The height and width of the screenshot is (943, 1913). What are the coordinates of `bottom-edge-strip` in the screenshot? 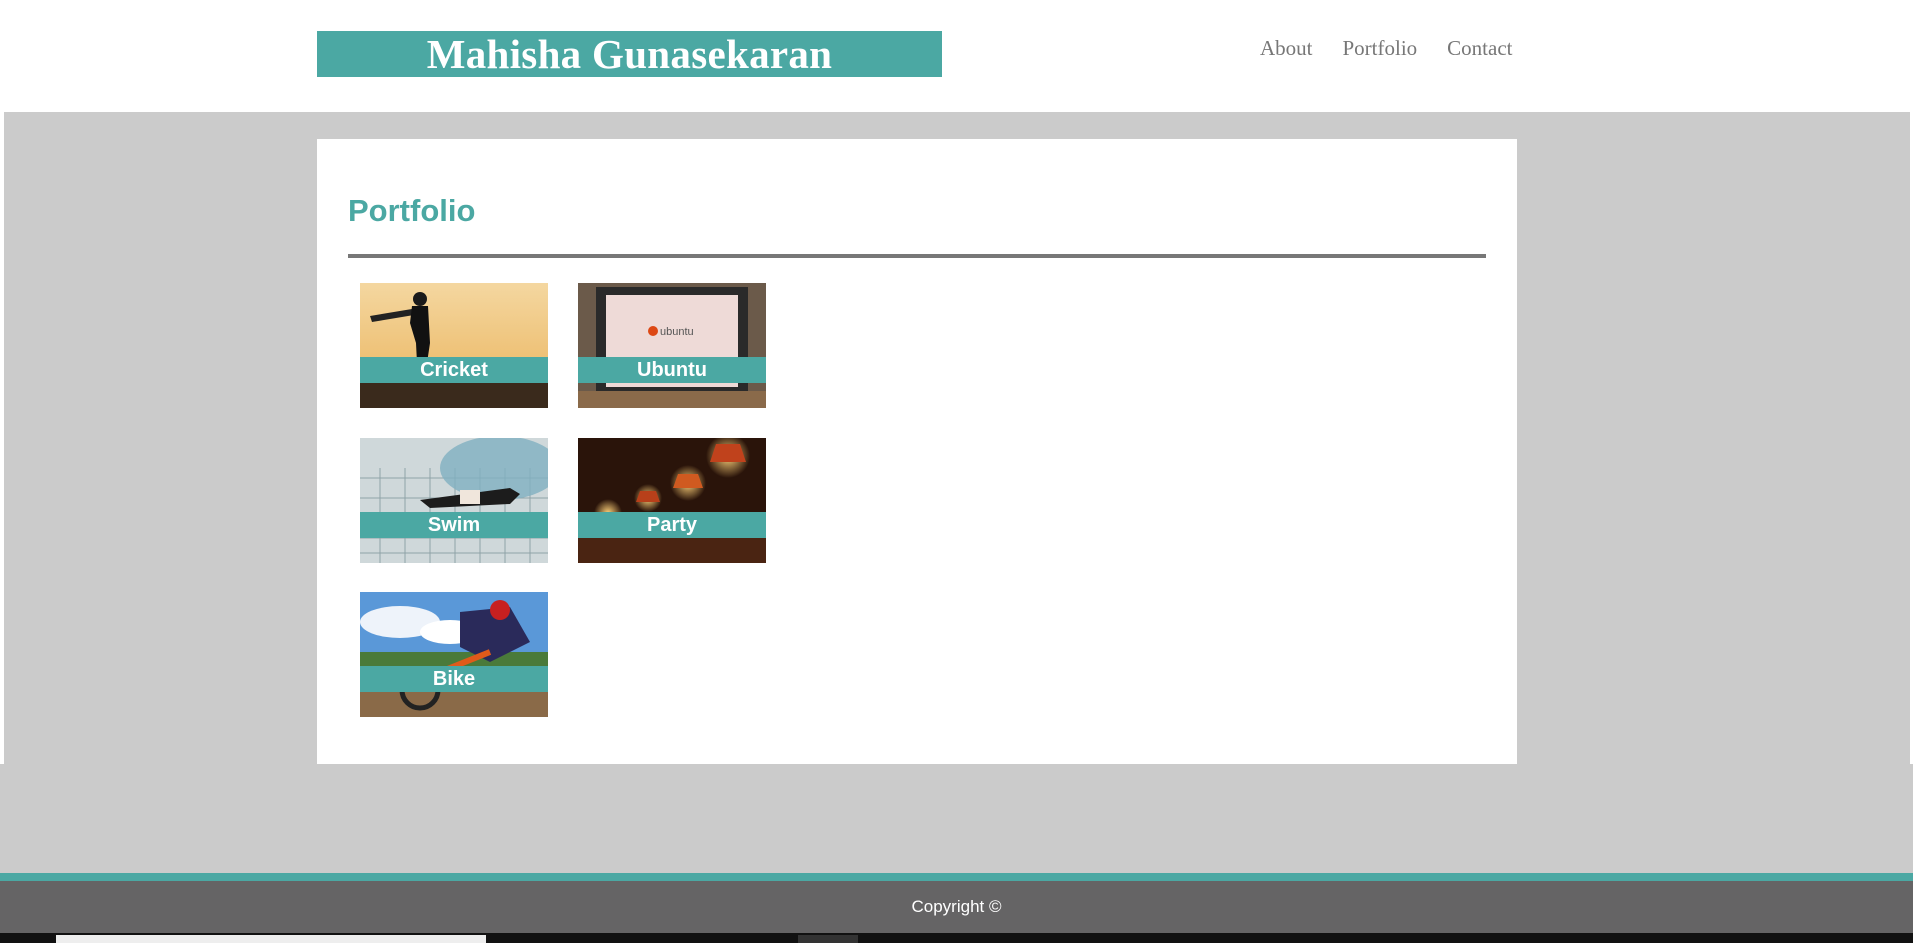 It's located at (956, 938).